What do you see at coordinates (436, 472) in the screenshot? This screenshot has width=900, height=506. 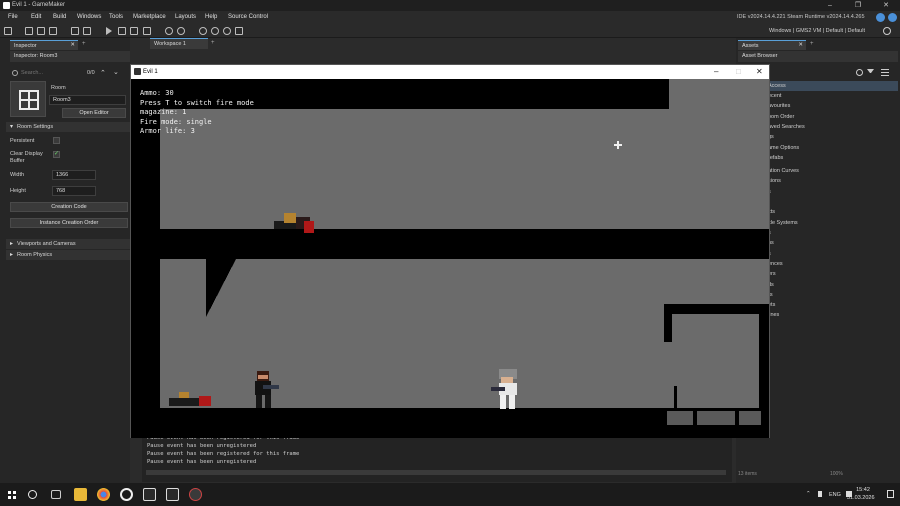 I see `horizontal-scrollbar` at bounding box center [436, 472].